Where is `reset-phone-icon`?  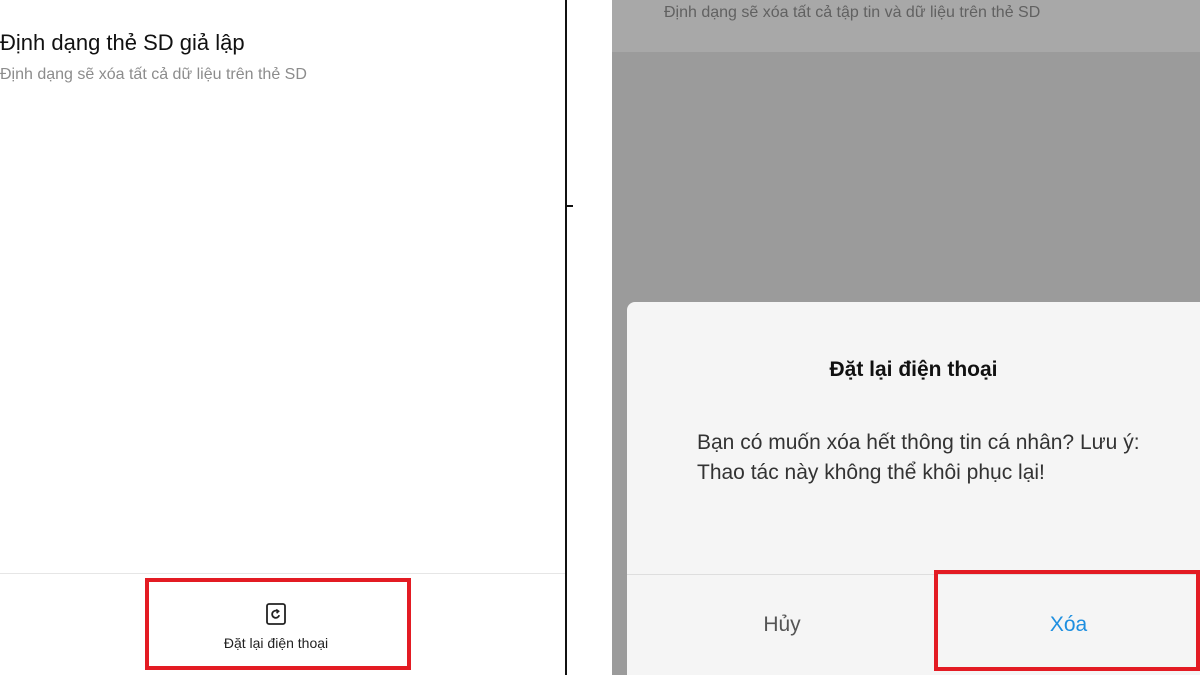 reset-phone-icon is located at coordinates (276, 614).